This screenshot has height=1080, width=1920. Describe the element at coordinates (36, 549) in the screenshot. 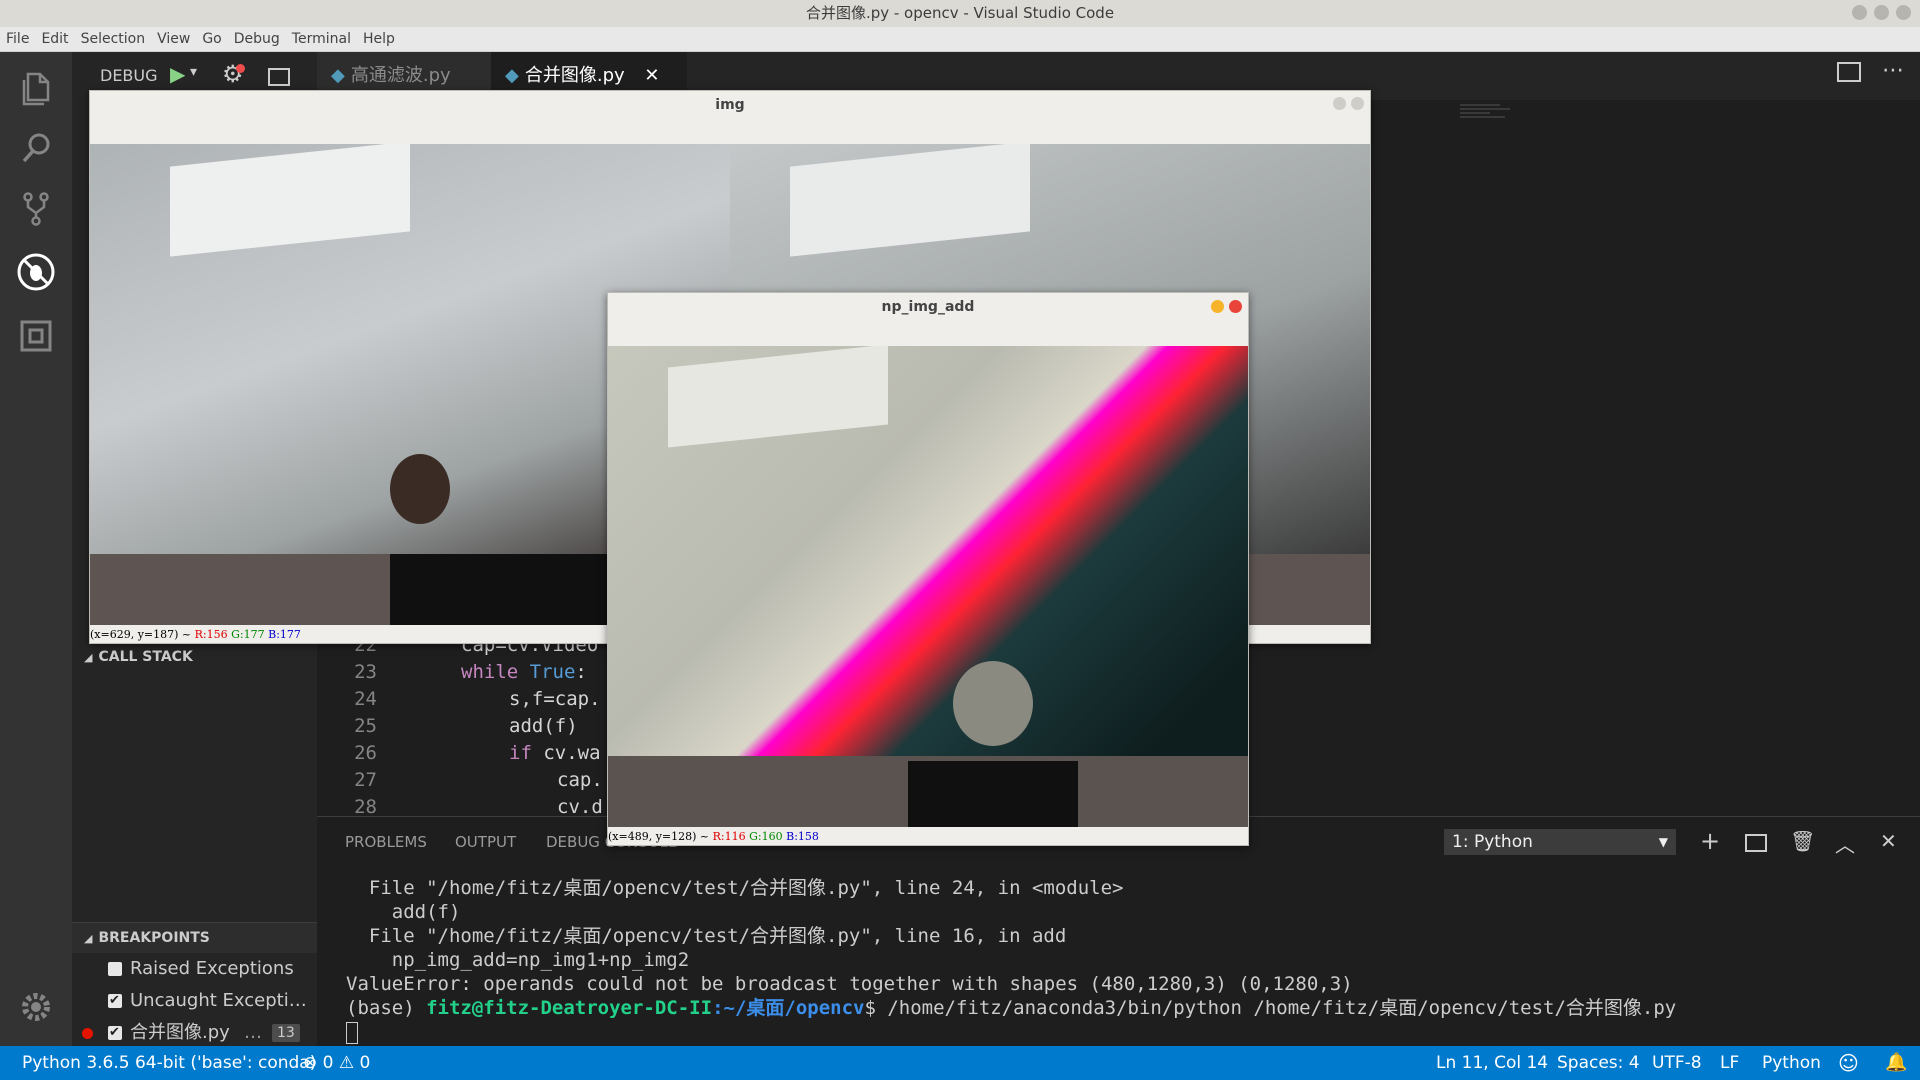

I see `activity-bar` at that location.